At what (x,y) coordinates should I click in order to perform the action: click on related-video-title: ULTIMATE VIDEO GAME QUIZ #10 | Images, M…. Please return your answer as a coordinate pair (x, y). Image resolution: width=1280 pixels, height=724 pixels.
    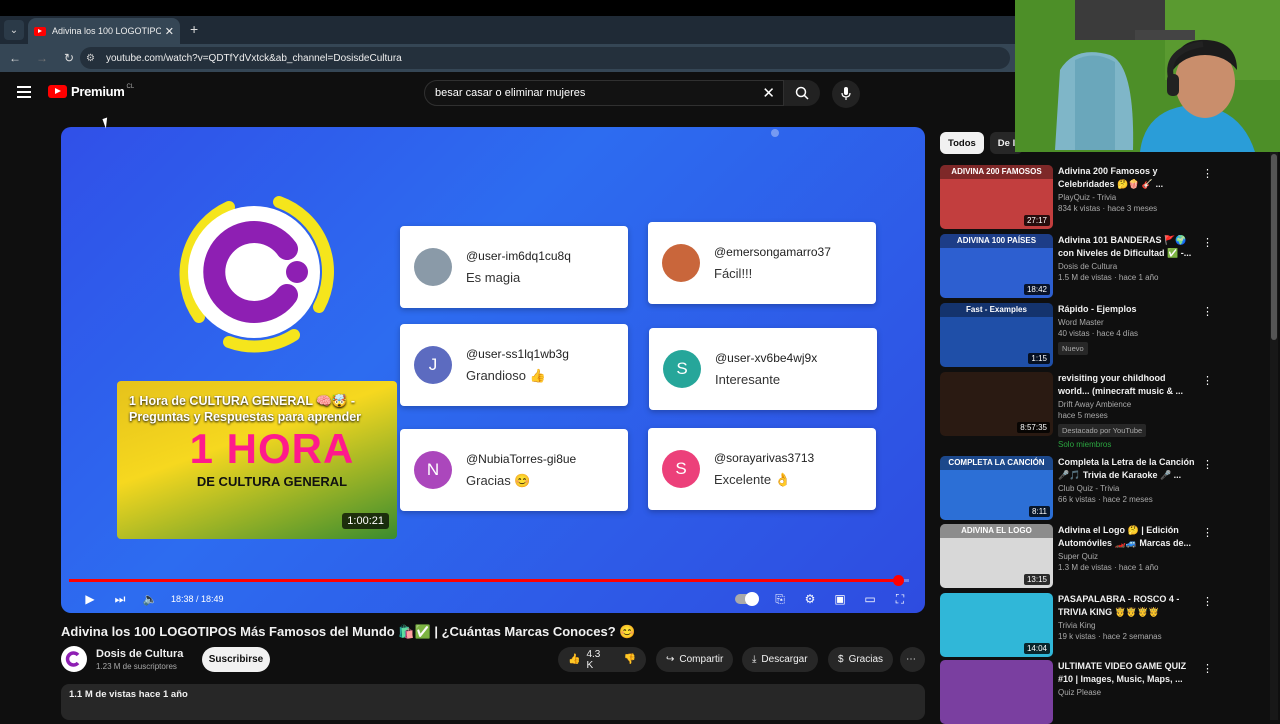
    Looking at the image, I should click on (1128, 673).